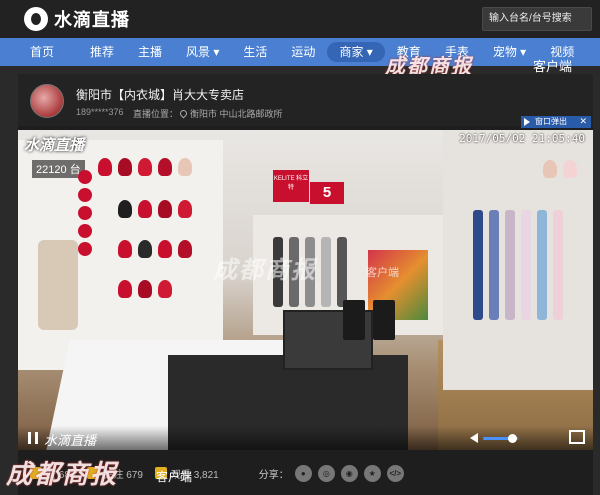 This screenshot has height=495, width=600. I want to click on search-input: 输入台名/台号搜索, so click(537, 19).